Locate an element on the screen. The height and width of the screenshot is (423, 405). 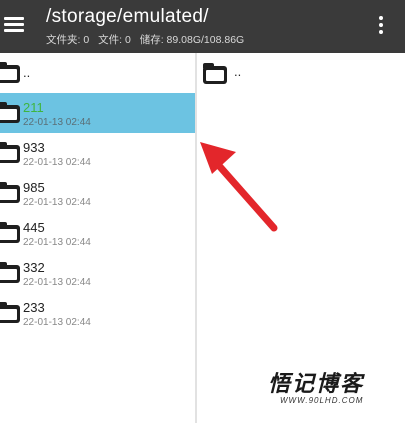
storage-usage: 储存: 89.08G/108.86G is located at coordinates (192, 40).